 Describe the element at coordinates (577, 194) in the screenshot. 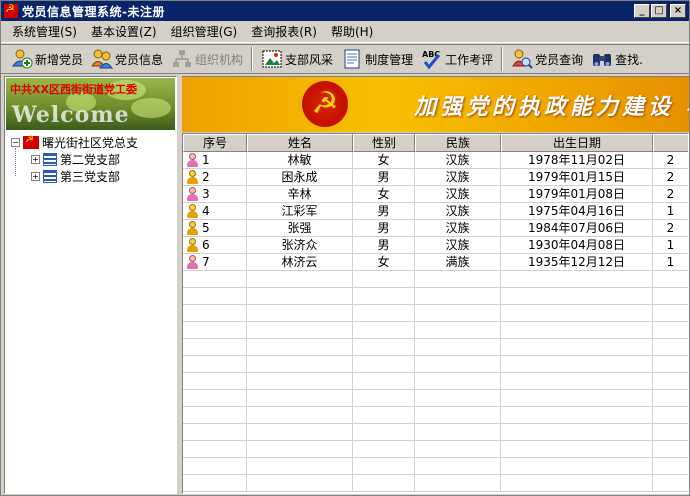

I see `cell-birth: 1979年01月08日` at that location.